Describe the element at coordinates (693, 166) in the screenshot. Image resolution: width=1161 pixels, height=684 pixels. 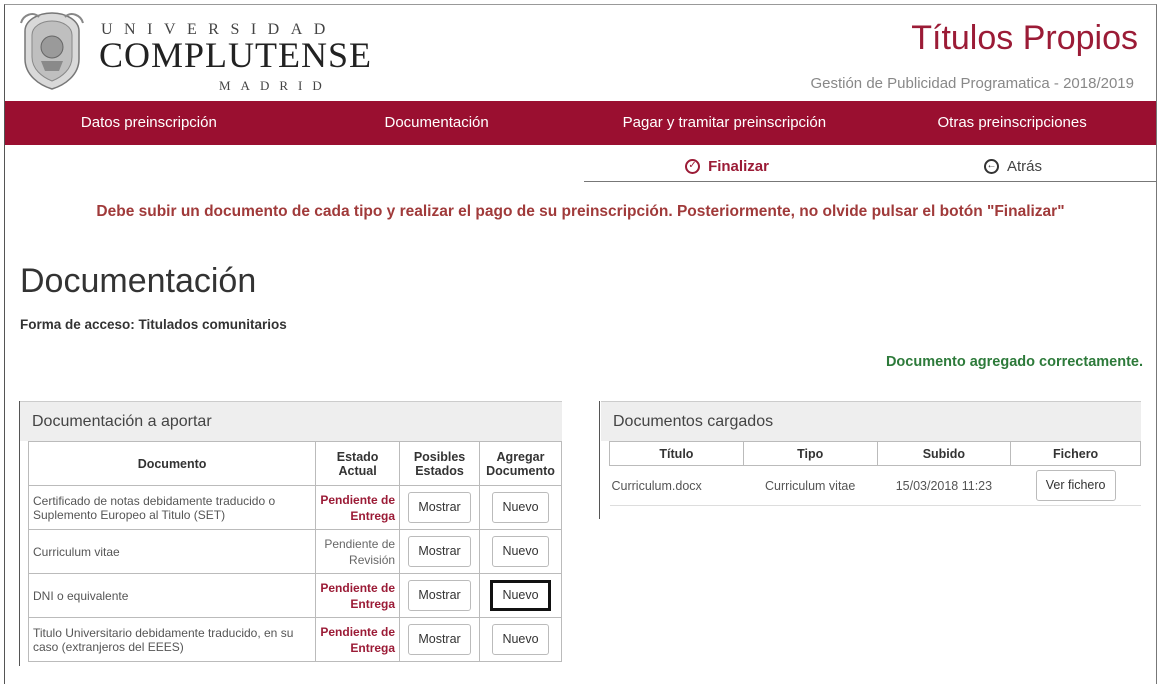
I see `check-circle-icon: ✓` at that location.